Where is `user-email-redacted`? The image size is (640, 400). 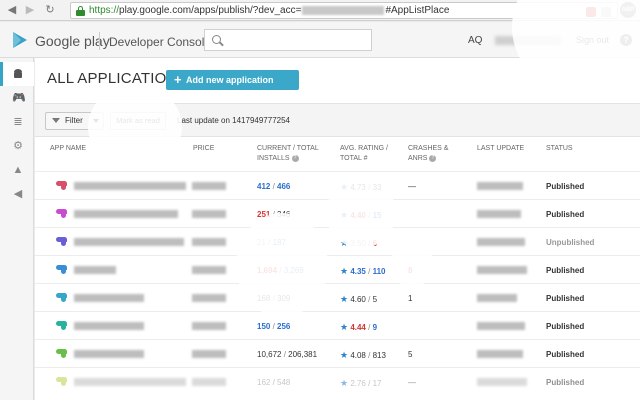 user-email-redacted is located at coordinates (528, 40).